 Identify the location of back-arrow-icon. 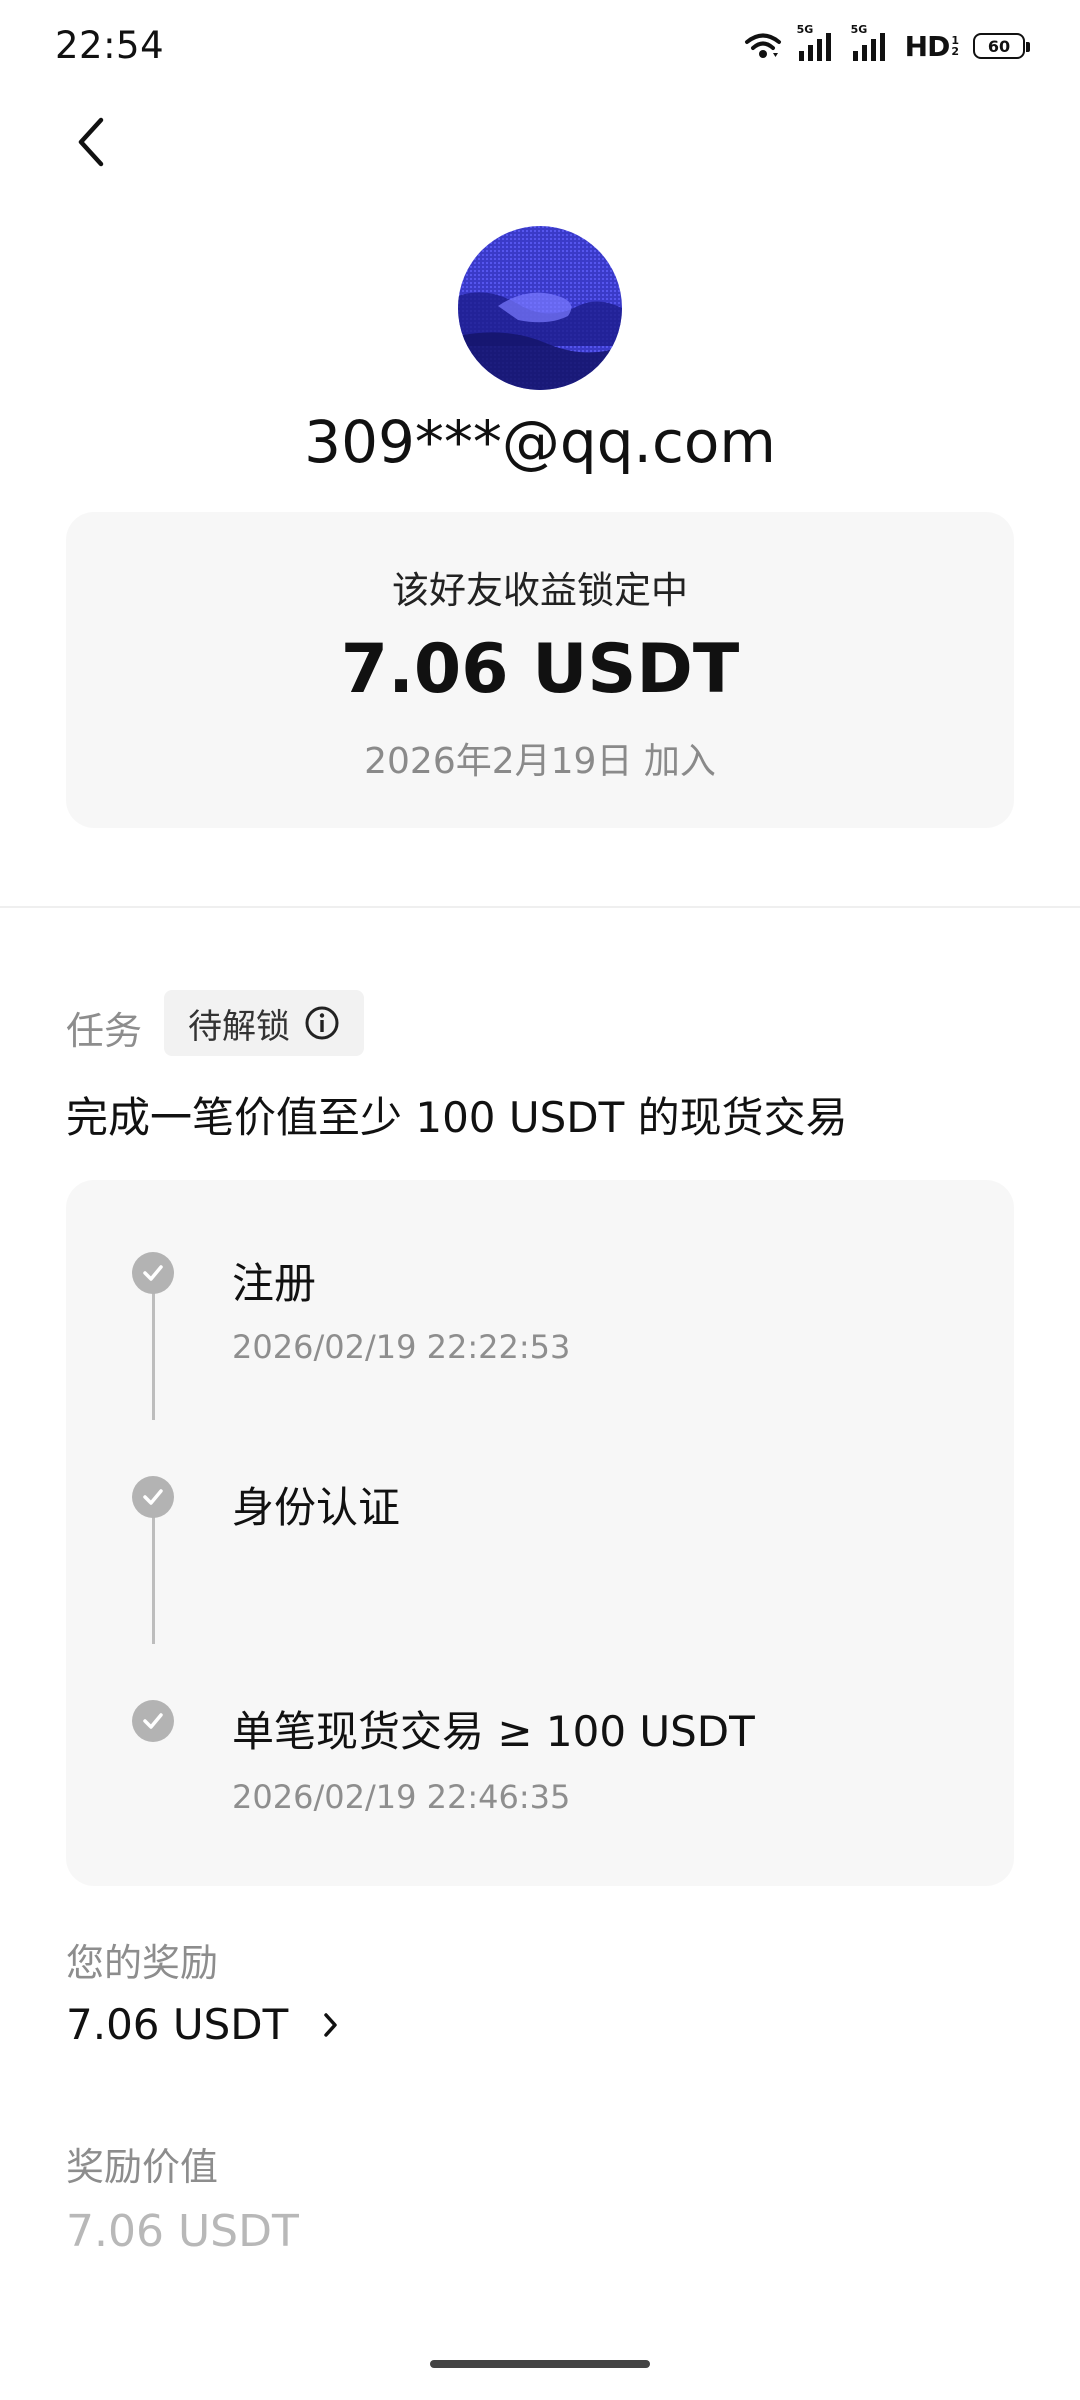
(91, 142).